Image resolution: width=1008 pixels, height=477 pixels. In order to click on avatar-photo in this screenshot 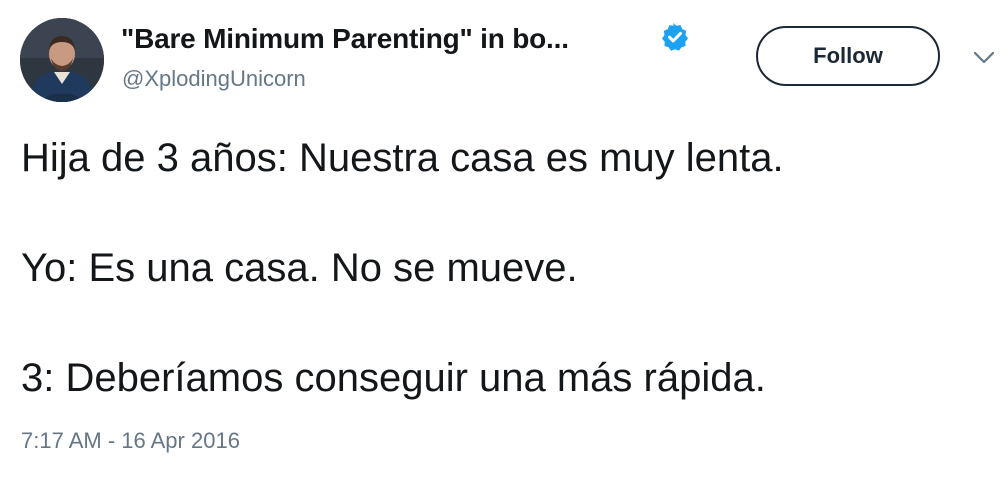, I will do `click(62, 60)`.